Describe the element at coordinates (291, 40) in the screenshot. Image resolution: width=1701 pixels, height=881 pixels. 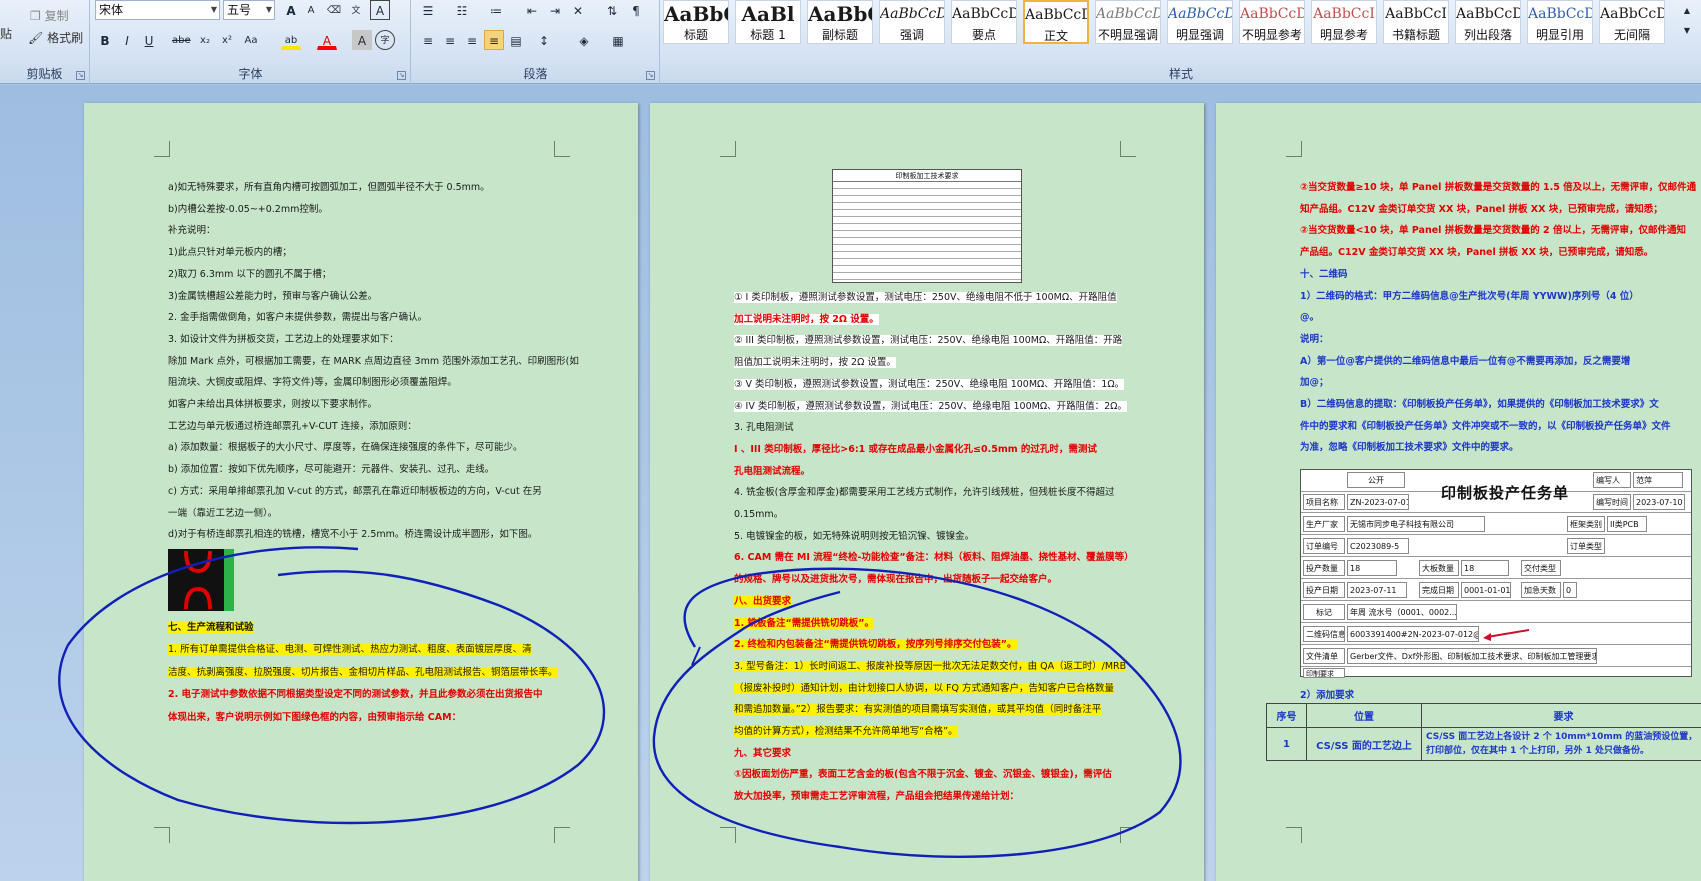
I see `highlight-color-icon: ab` at that location.